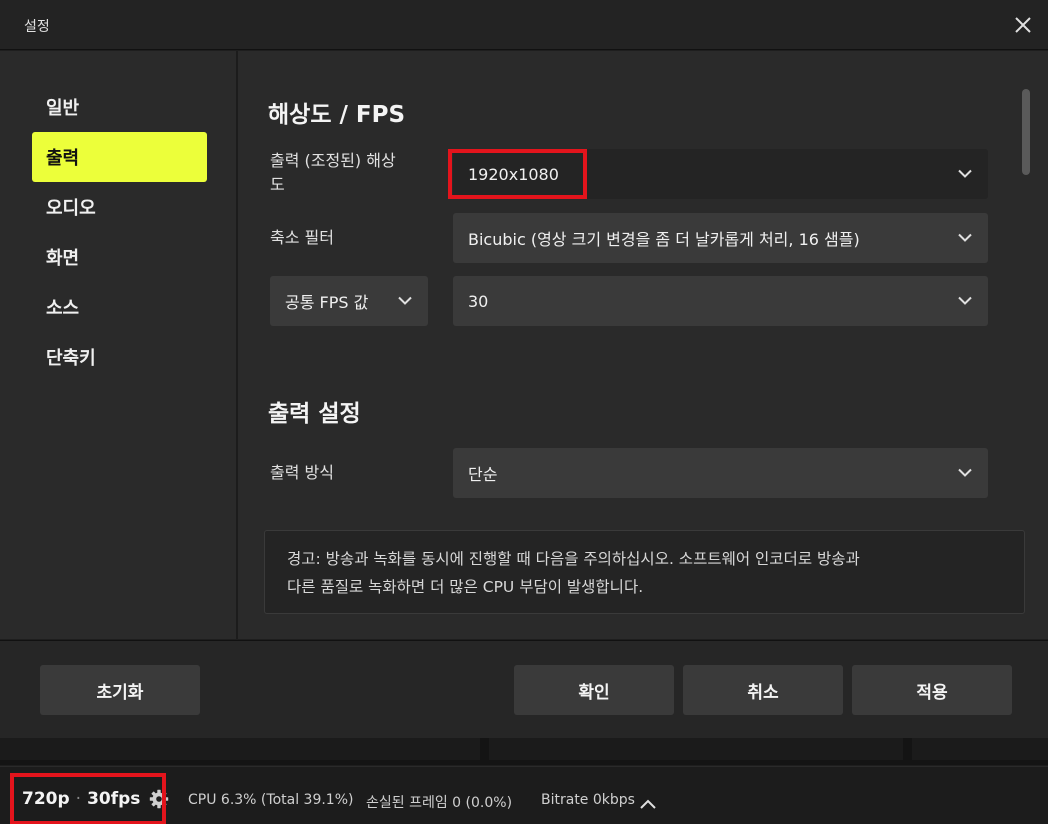 The height and width of the screenshot is (824, 1048). Describe the element at coordinates (71, 208) in the screenshot. I see `sidebar-item-label: 오디오` at that location.